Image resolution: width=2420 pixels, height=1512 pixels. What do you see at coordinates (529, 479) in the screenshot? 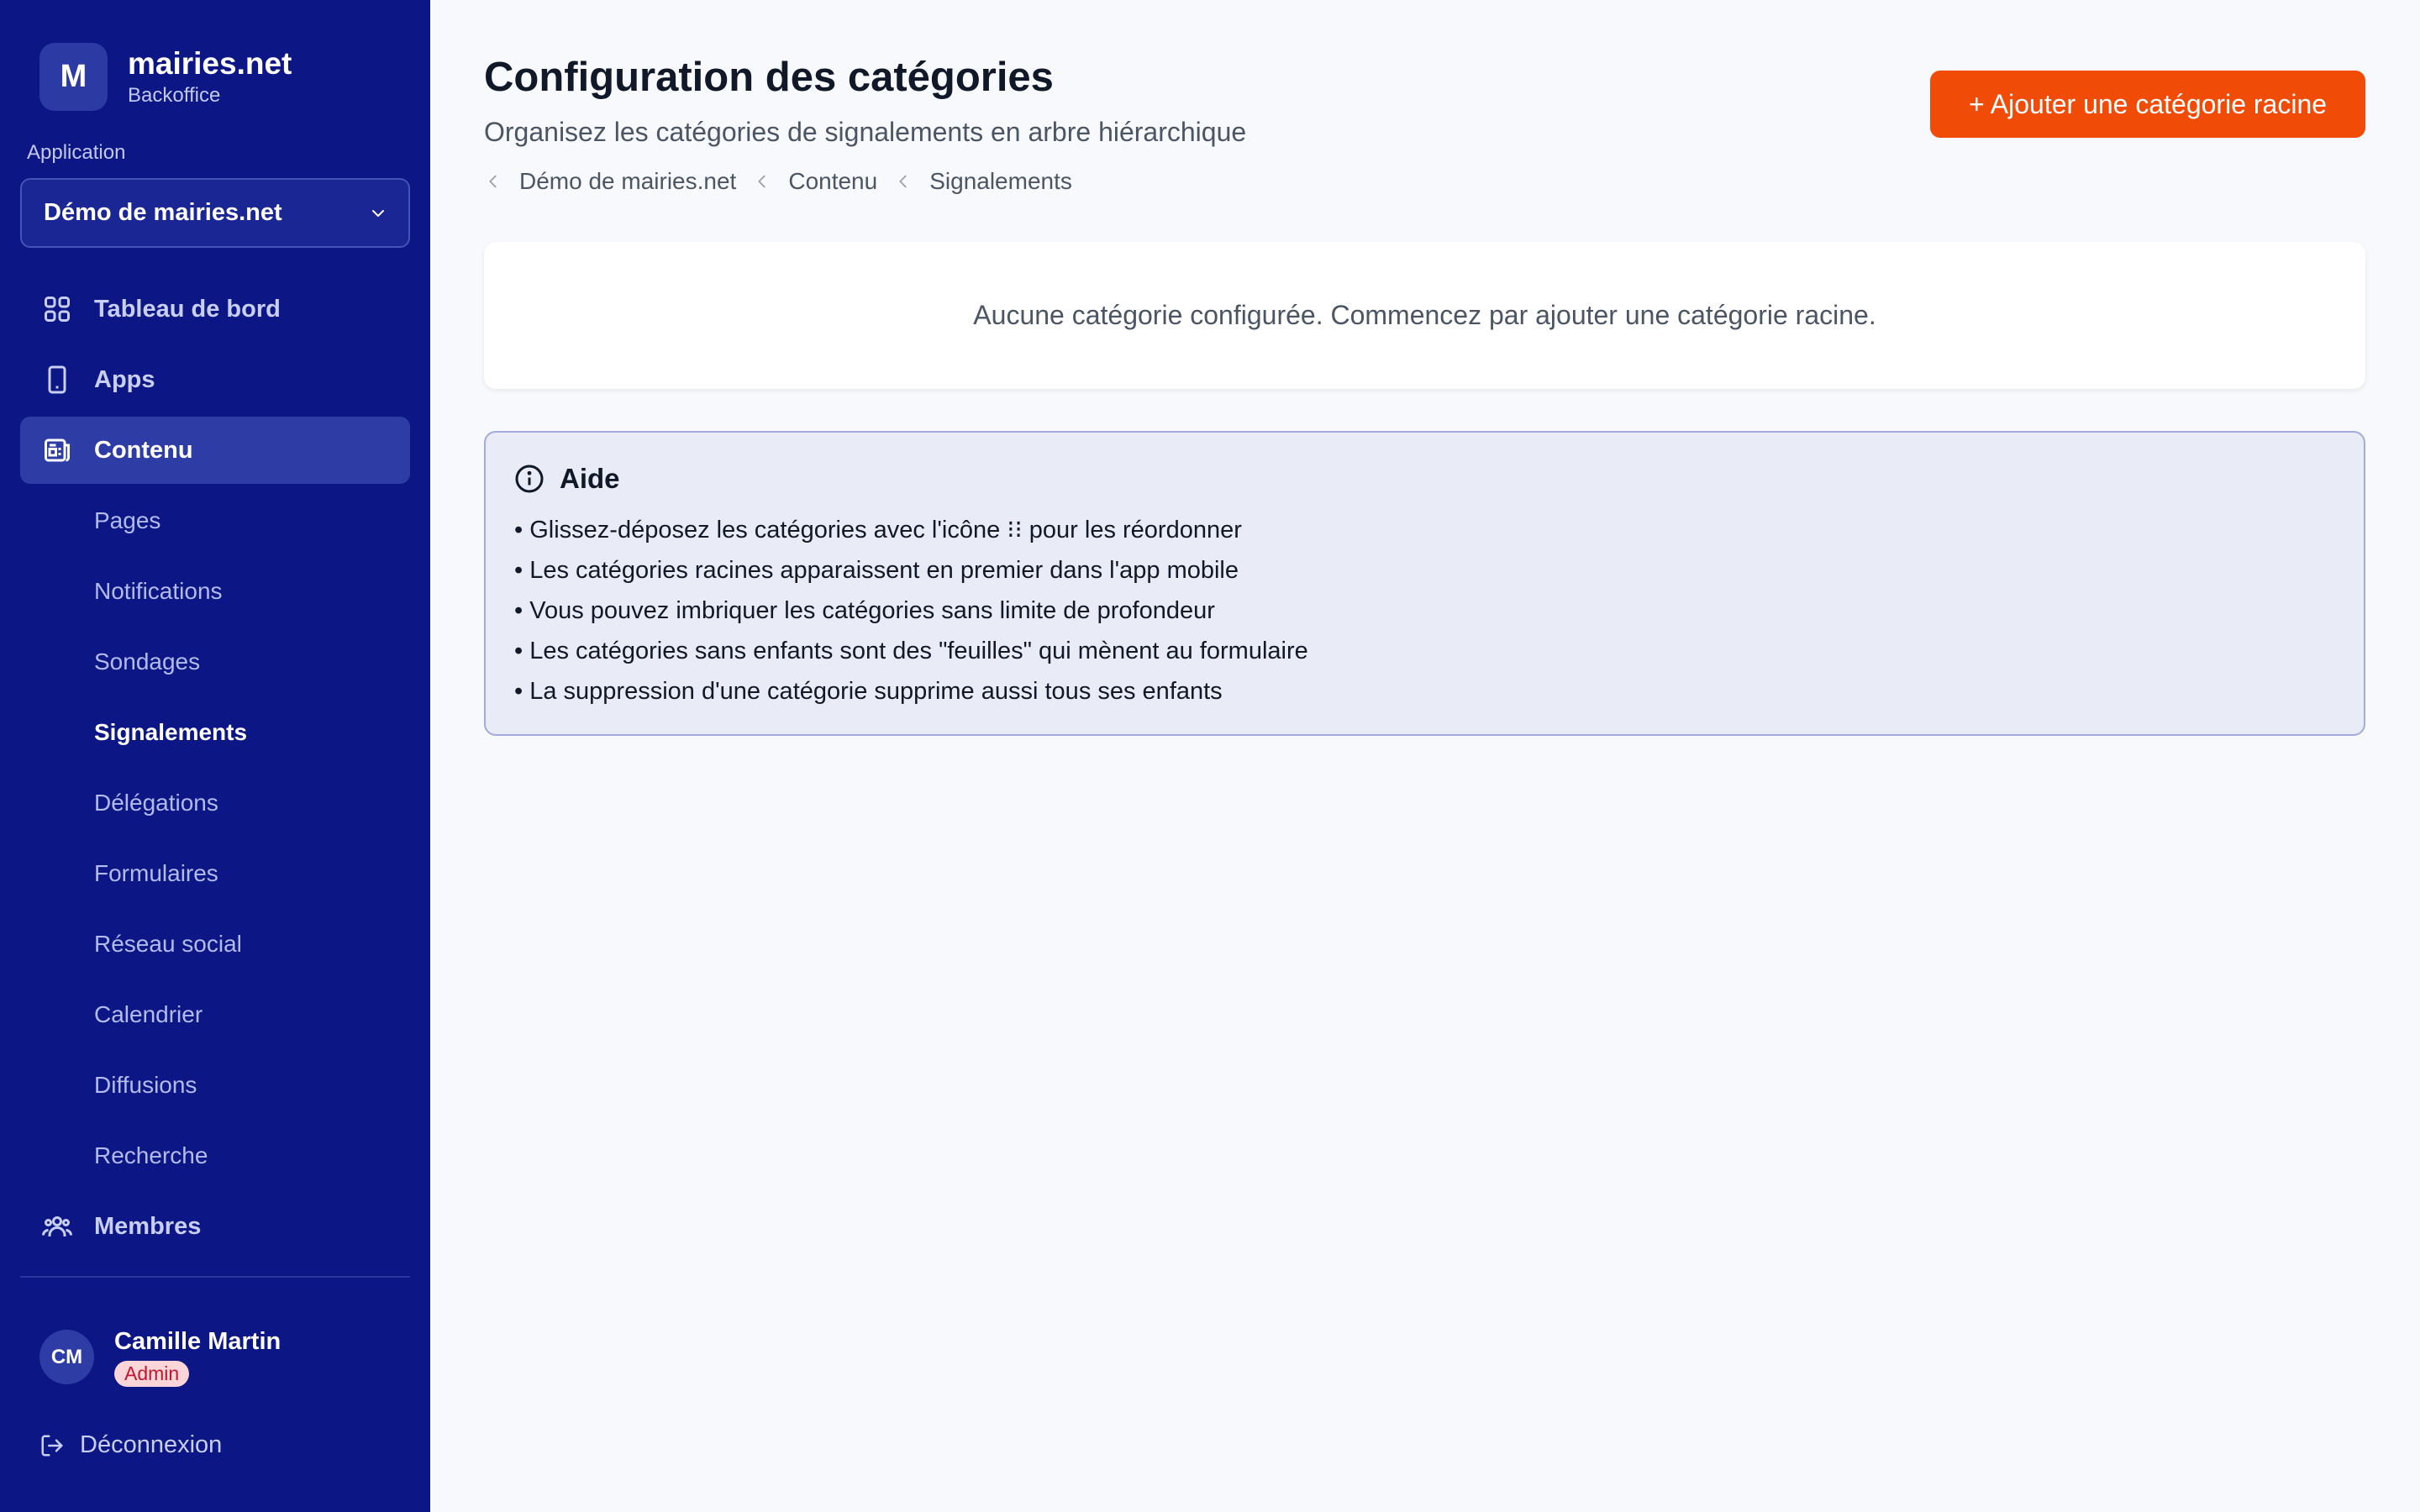
I see `info-icon` at bounding box center [529, 479].